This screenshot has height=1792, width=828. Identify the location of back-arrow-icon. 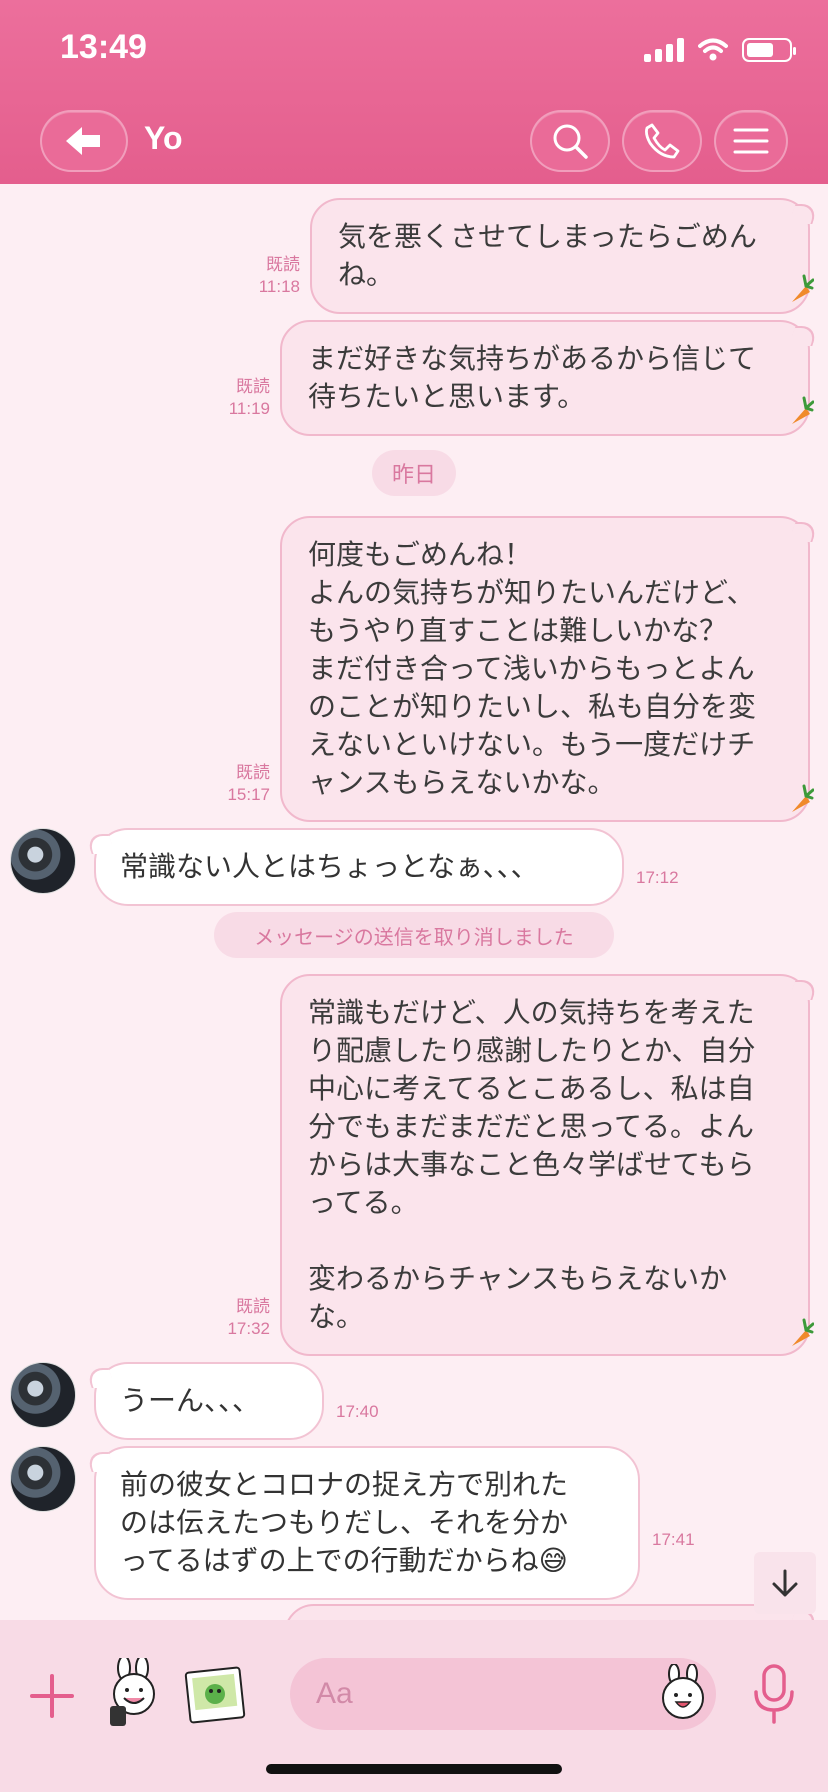
(83, 141).